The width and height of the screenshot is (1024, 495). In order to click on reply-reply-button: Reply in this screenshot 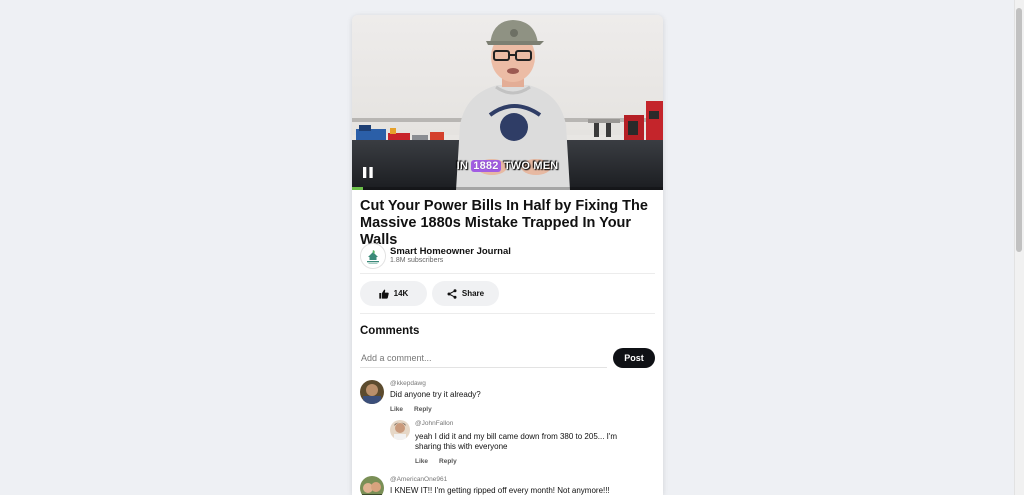, I will do `click(448, 461)`.